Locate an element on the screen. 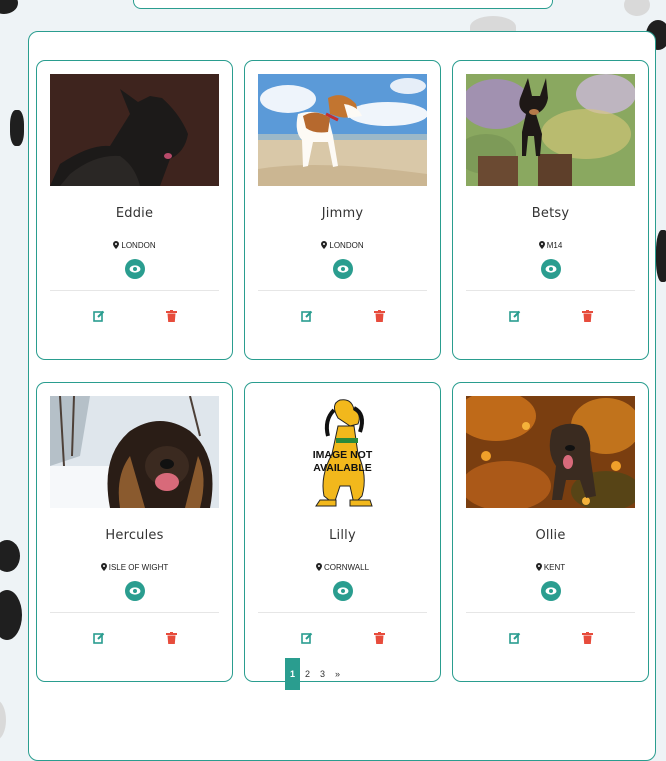  dog-card: Ollie KENT is located at coordinates (550, 532).